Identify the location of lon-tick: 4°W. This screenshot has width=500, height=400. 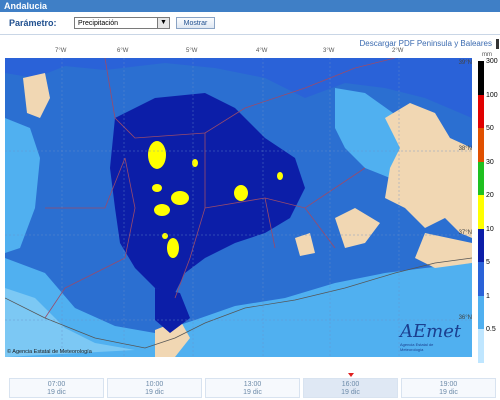
(262, 51).